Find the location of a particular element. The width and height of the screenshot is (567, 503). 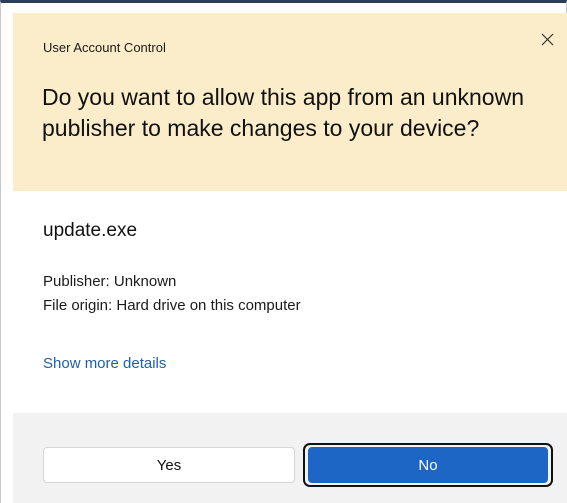

close-icon is located at coordinates (547, 39).